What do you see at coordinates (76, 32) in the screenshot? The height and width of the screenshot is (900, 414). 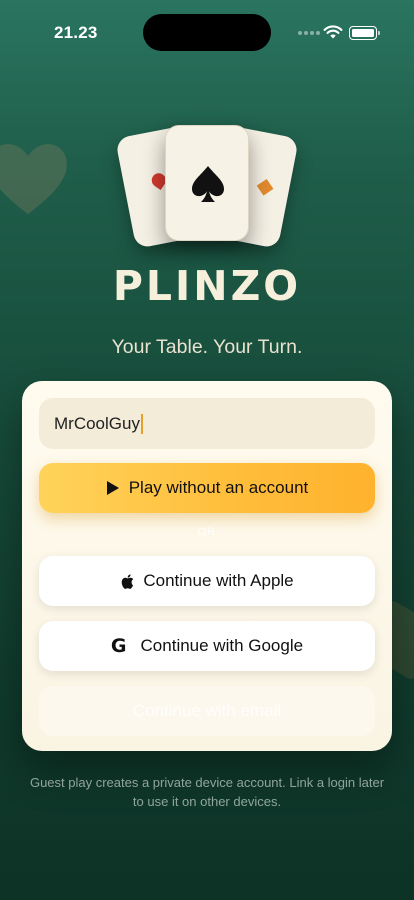 I see `status-time: 21.23` at bounding box center [76, 32].